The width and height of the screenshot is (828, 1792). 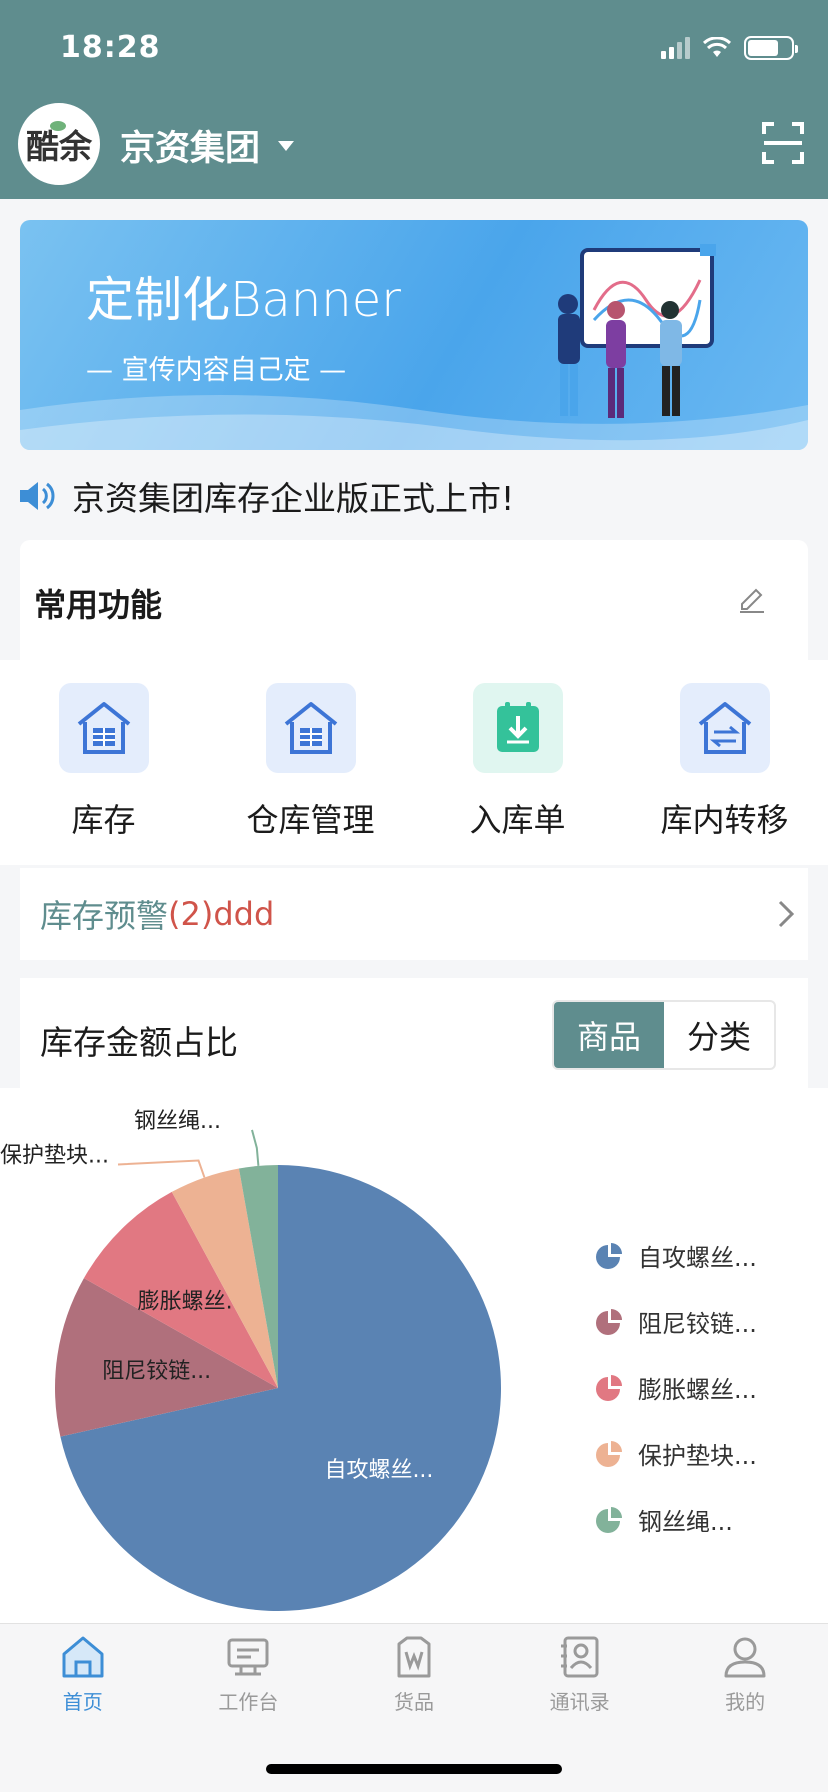 I want to click on function-inventory: 库存, so click(x=103, y=762).